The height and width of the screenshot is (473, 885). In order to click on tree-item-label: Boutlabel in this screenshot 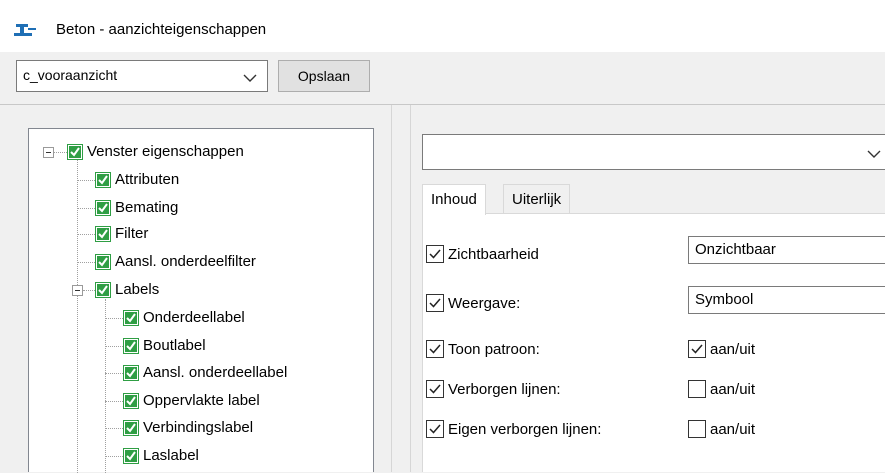, I will do `click(174, 345)`.